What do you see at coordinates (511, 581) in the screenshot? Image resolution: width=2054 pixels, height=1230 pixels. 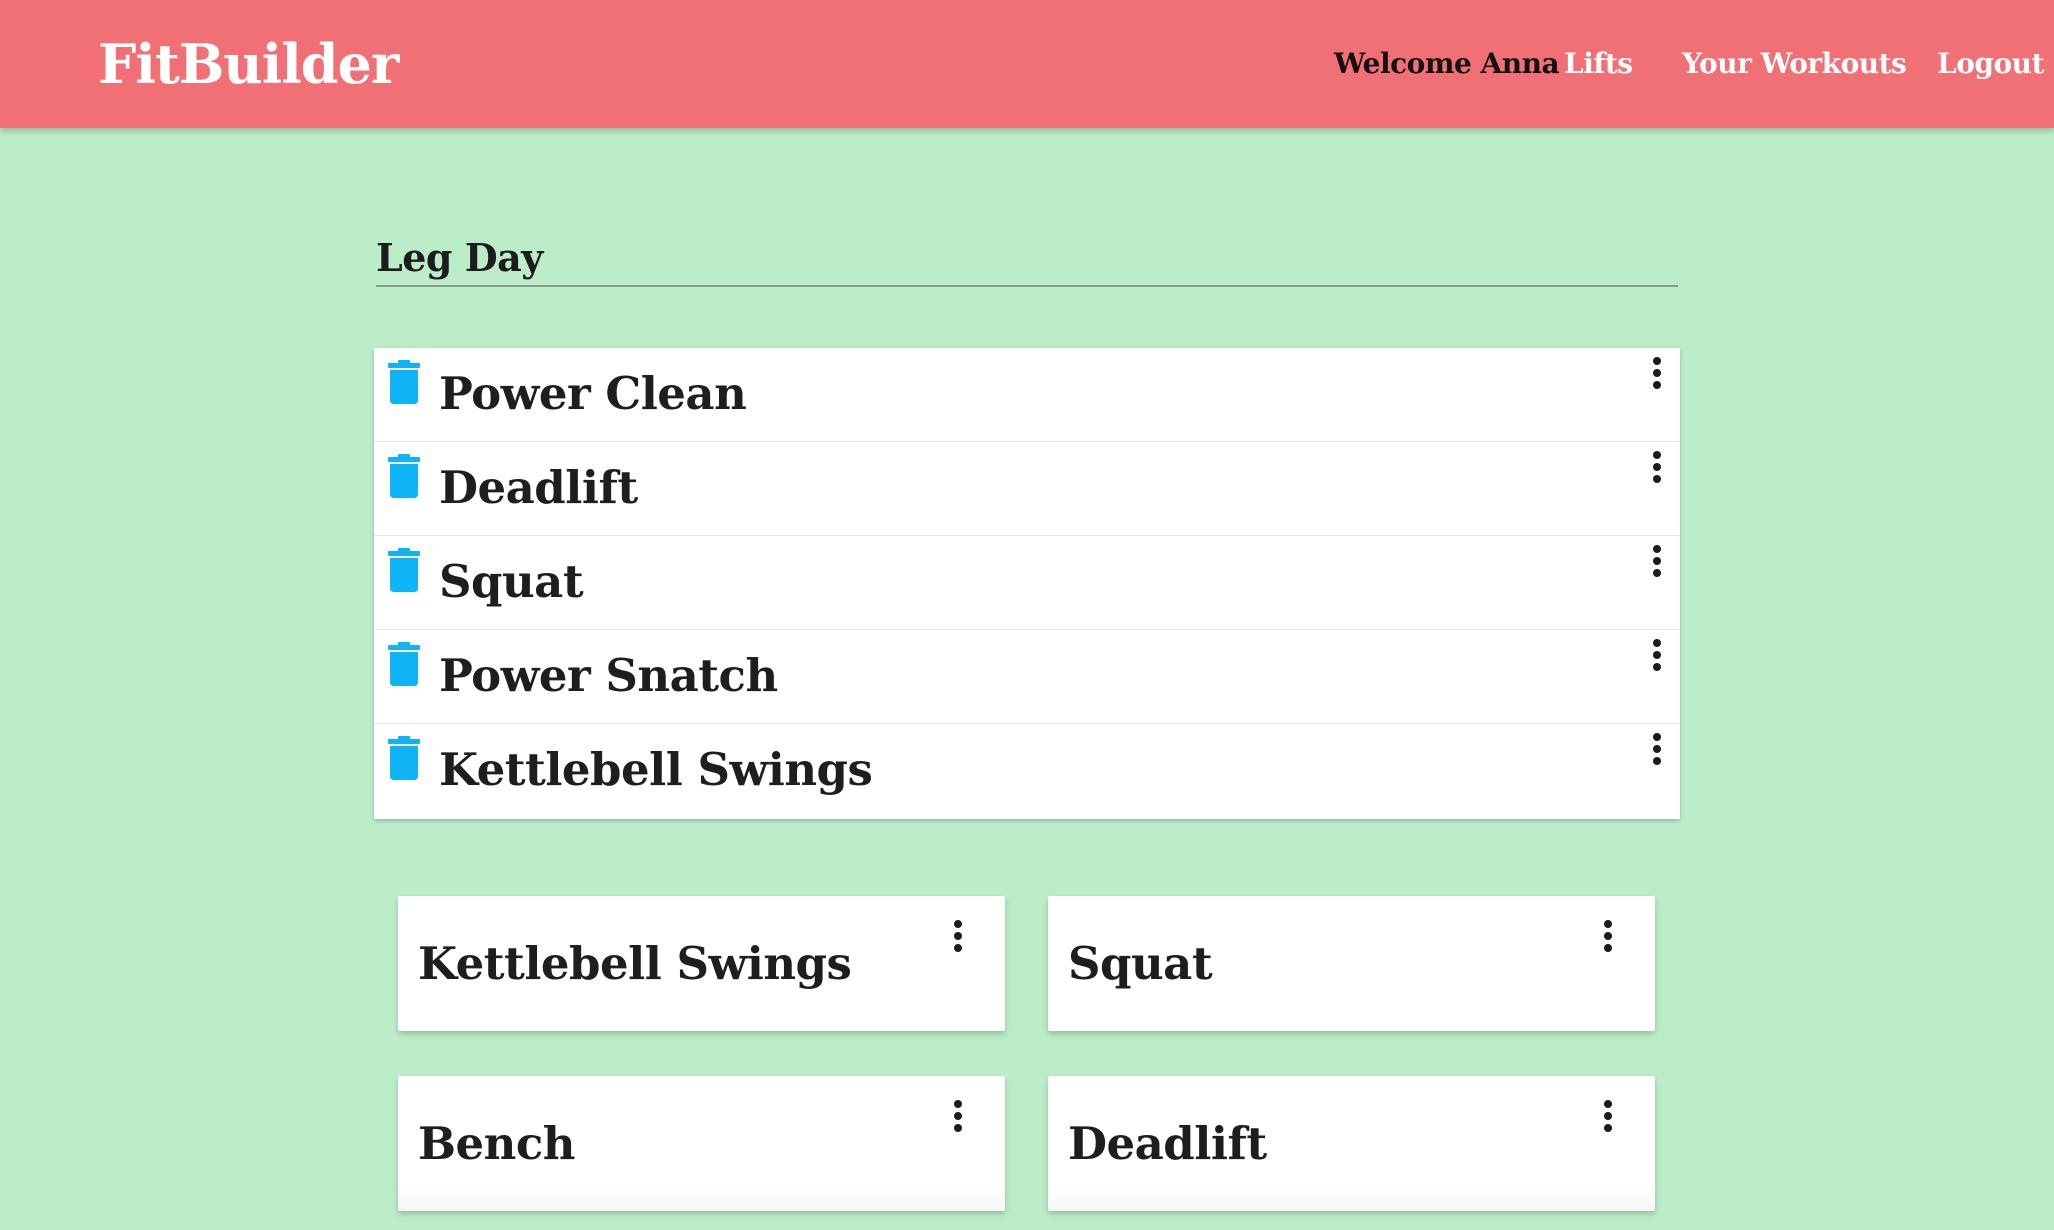 I see `workout-item-label: Squat` at bounding box center [511, 581].